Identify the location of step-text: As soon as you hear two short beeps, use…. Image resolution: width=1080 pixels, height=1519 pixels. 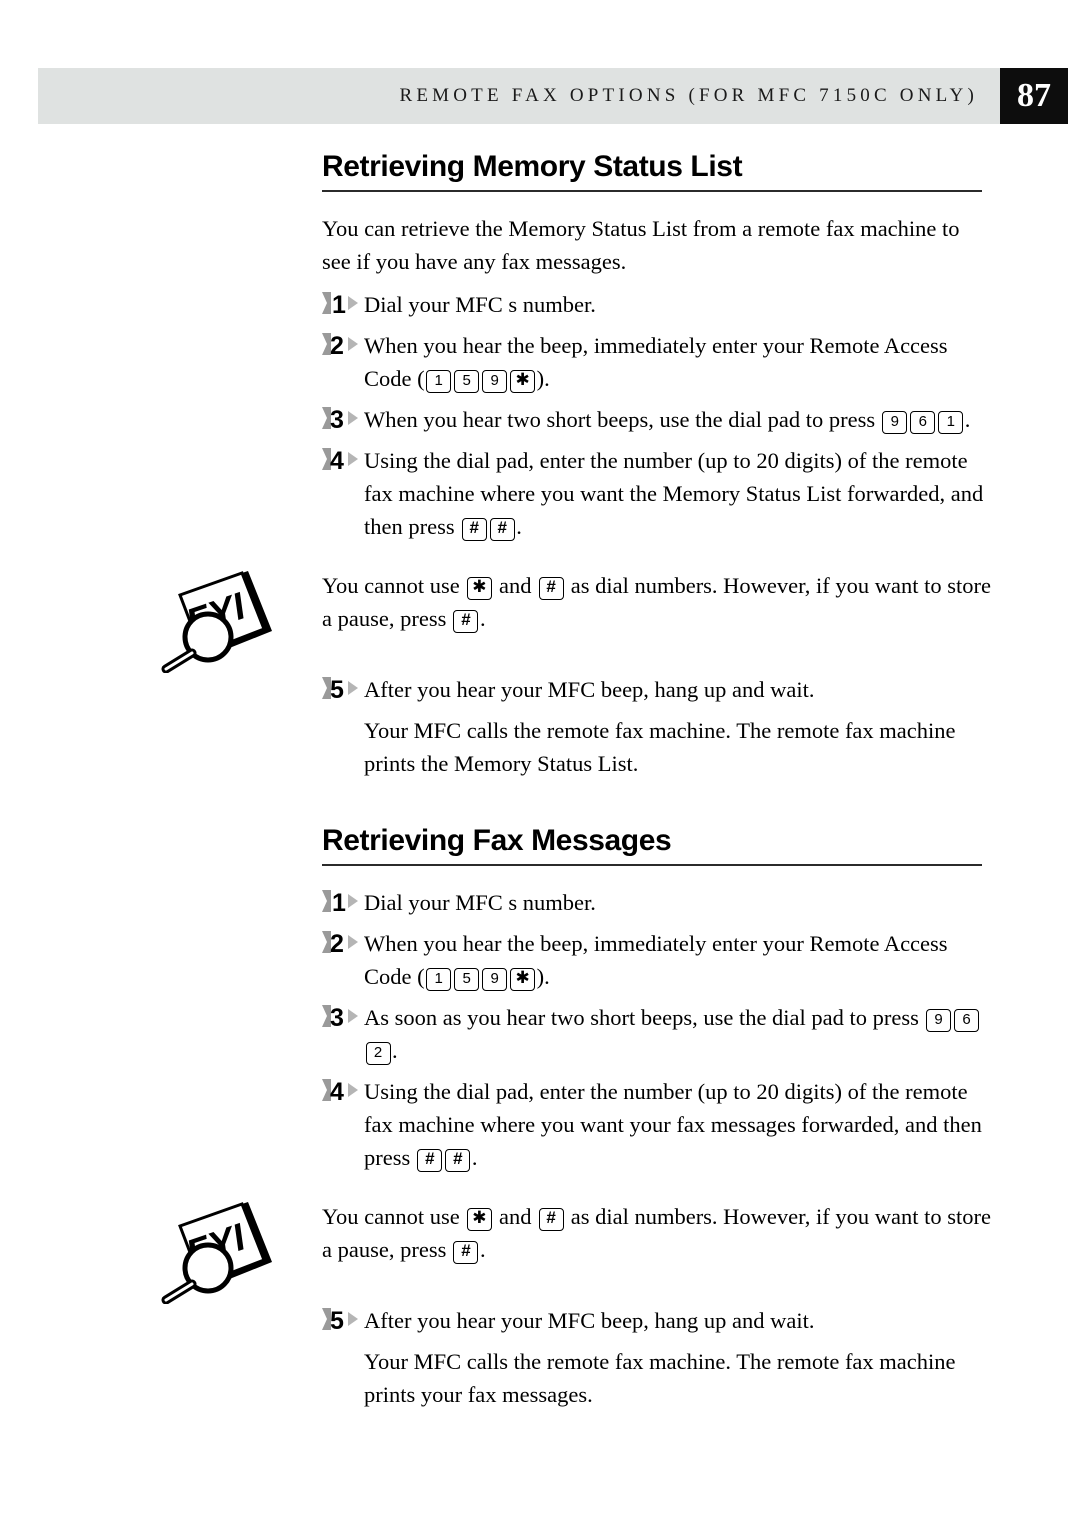
(677, 1034).